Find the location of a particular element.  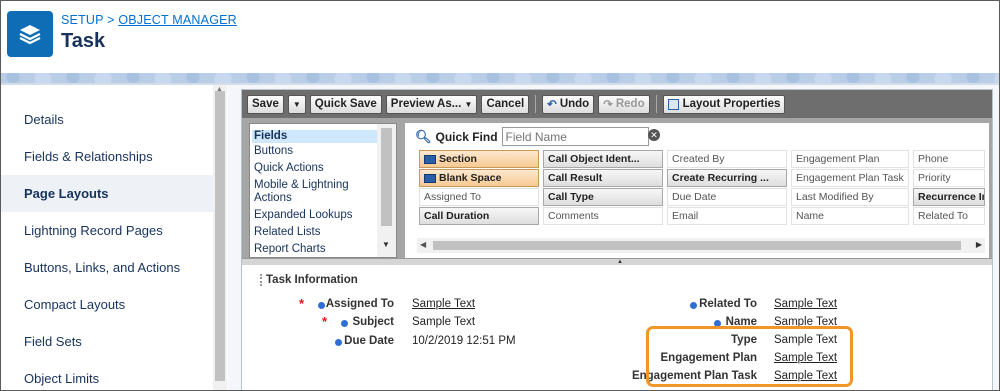

palette-field: Call Type is located at coordinates (603, 197).